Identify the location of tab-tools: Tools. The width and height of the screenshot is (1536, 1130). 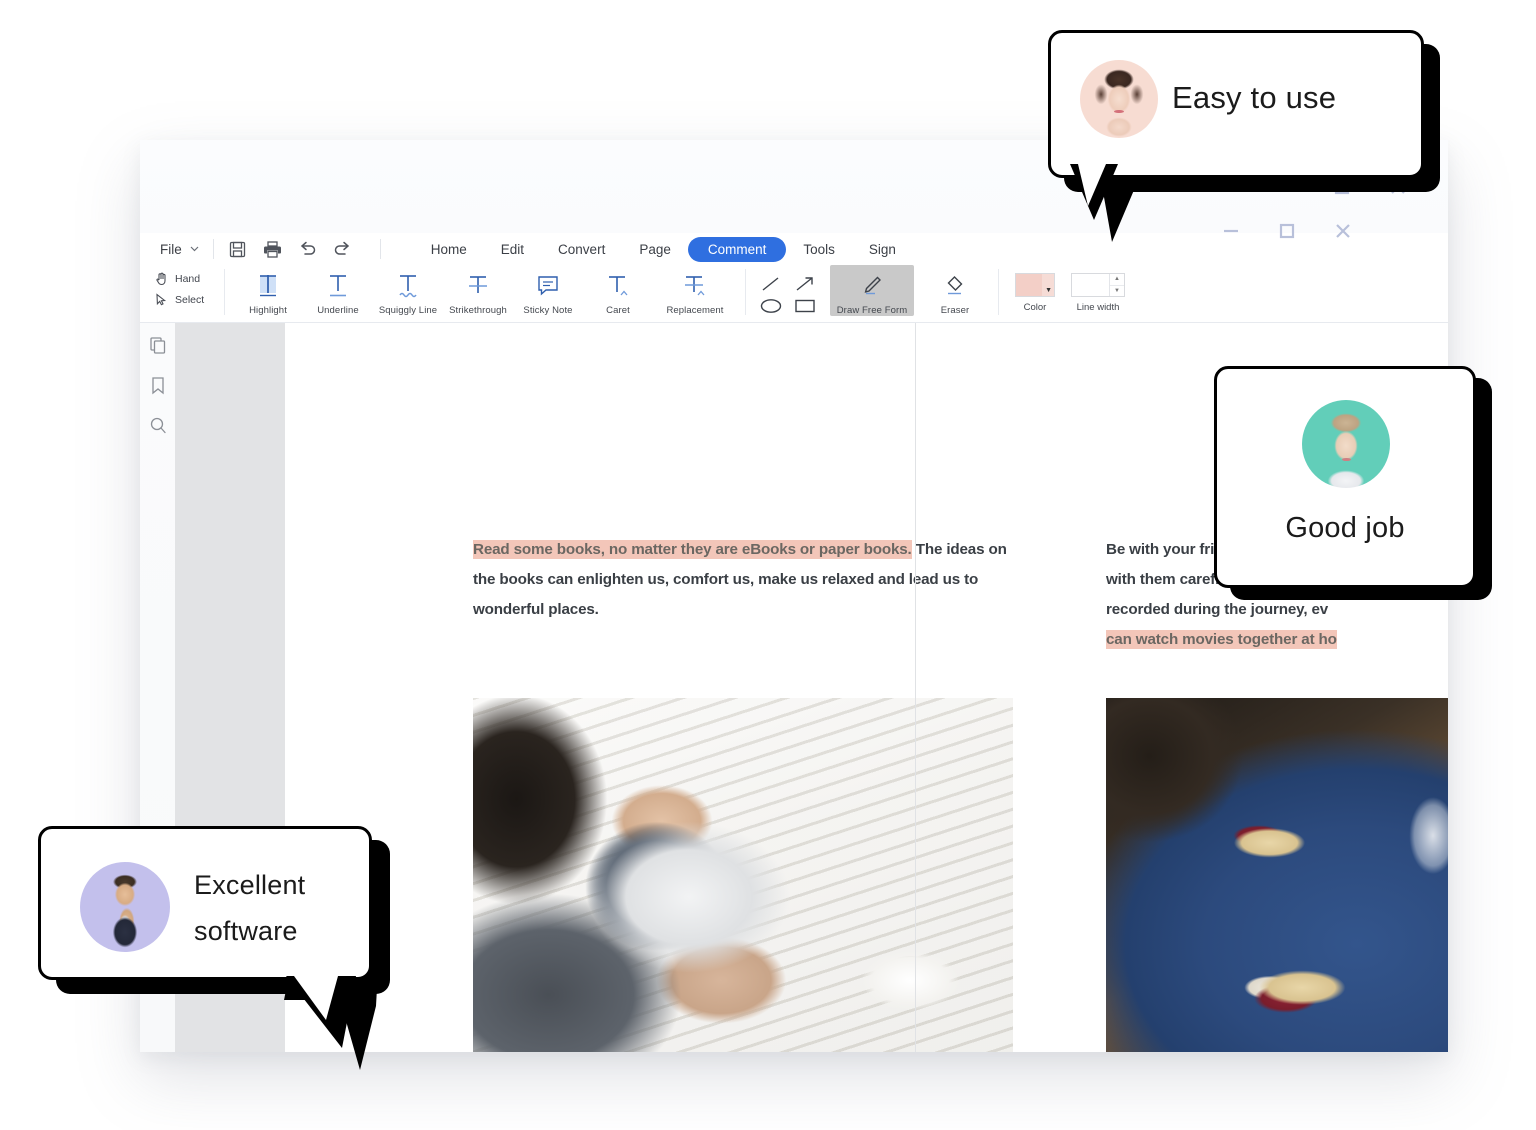
(819, 249).